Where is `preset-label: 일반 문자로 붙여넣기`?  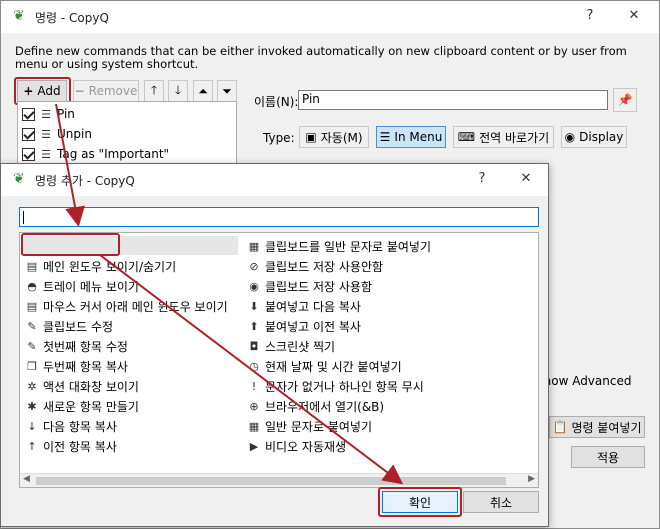
preset-label: 일반 문자로 붙여넣기 is located at coordinates (318, 426).